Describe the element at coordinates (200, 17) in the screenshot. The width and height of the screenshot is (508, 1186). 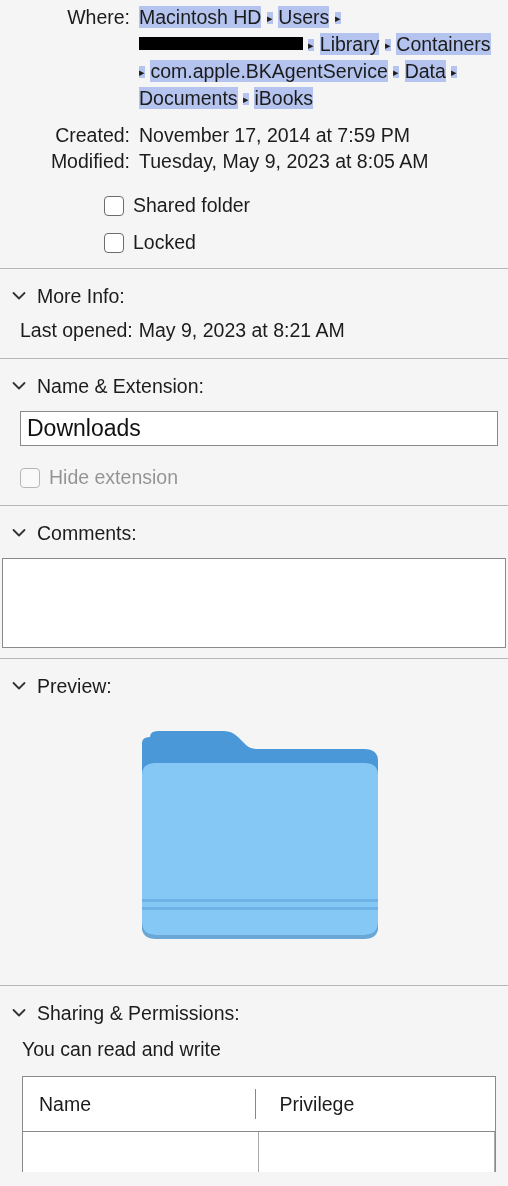
I see `path-segment: Macintosh HD` at that location.